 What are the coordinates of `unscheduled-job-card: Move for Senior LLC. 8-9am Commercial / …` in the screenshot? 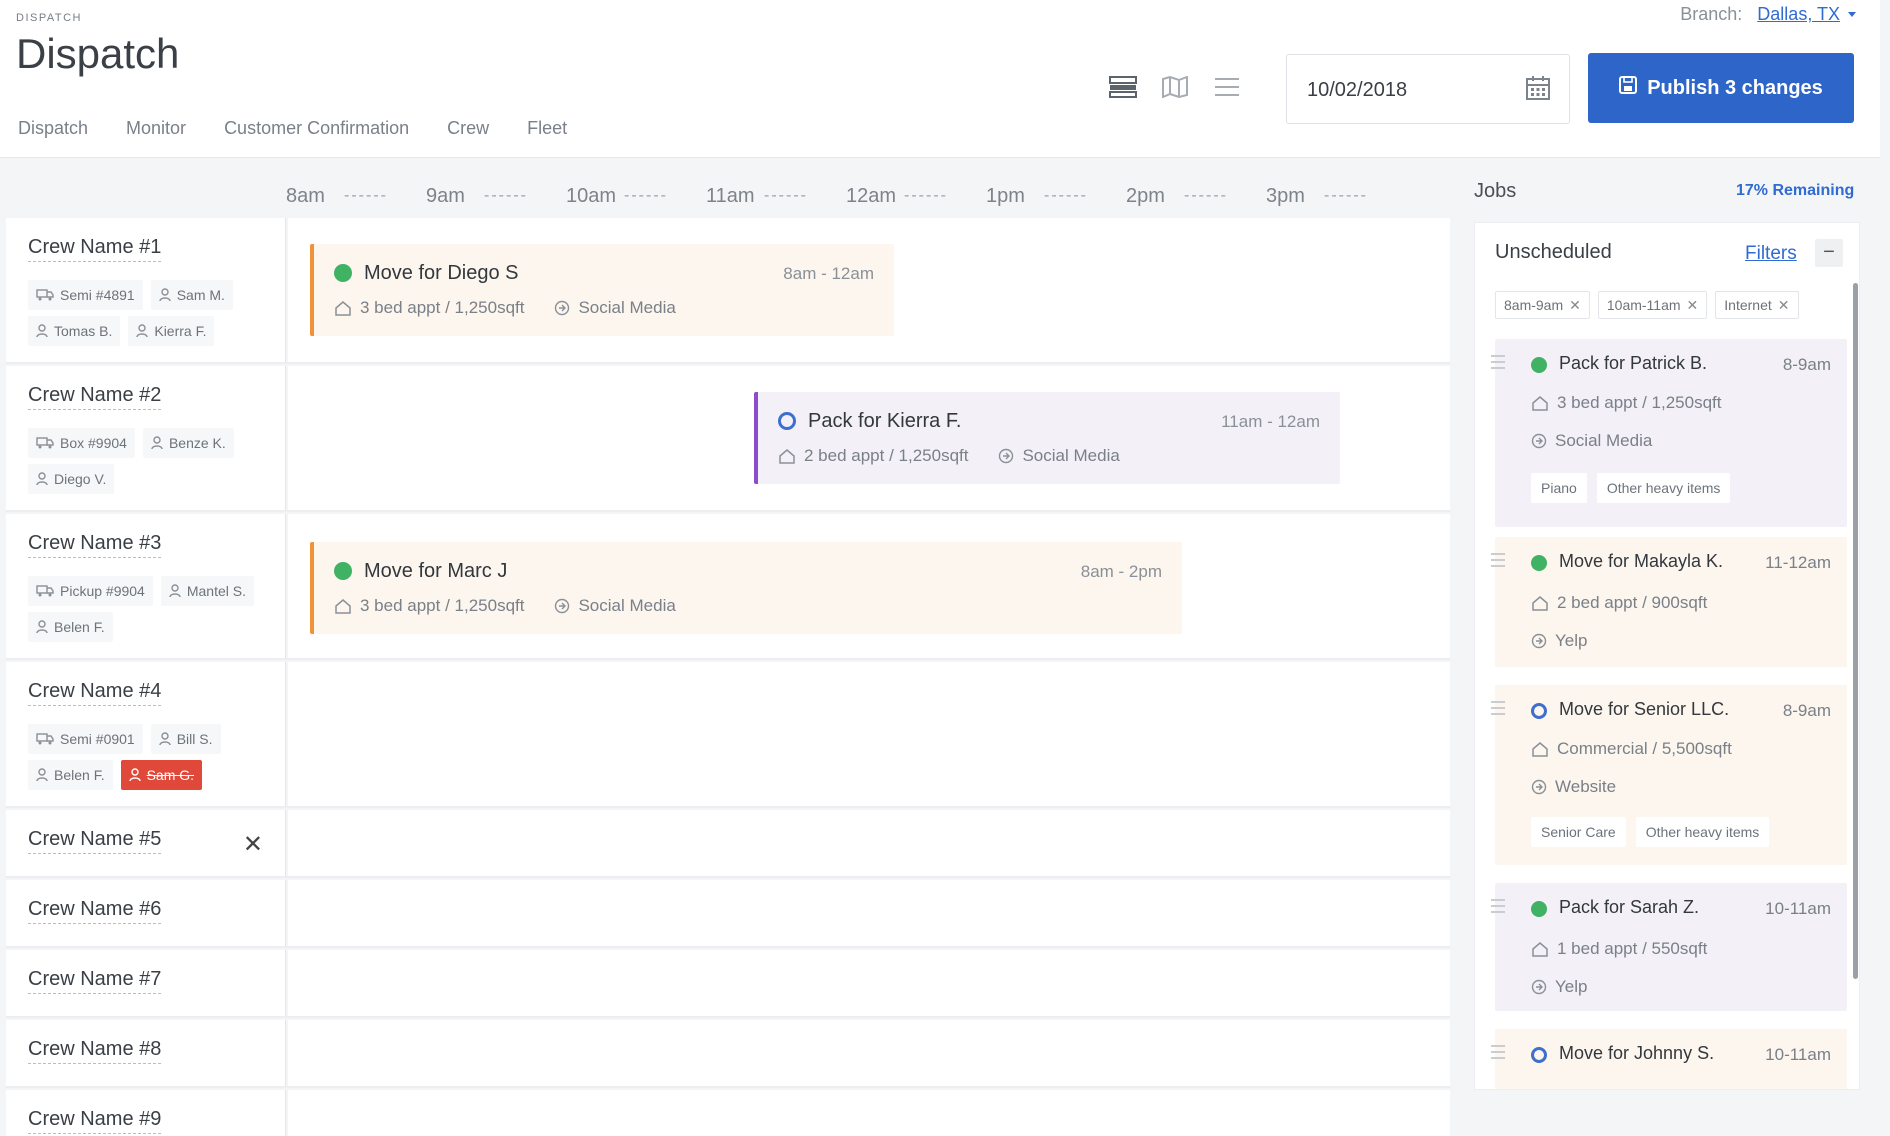 It's located at (1669, 775).